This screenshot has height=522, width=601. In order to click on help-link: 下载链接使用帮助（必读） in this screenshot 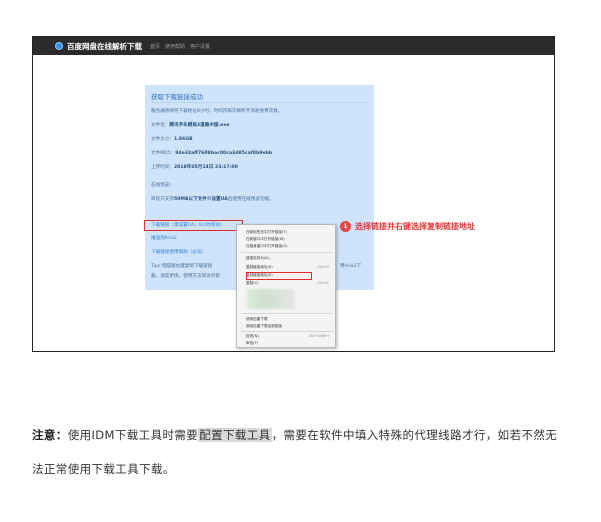, I will do `click(178, 252)`.